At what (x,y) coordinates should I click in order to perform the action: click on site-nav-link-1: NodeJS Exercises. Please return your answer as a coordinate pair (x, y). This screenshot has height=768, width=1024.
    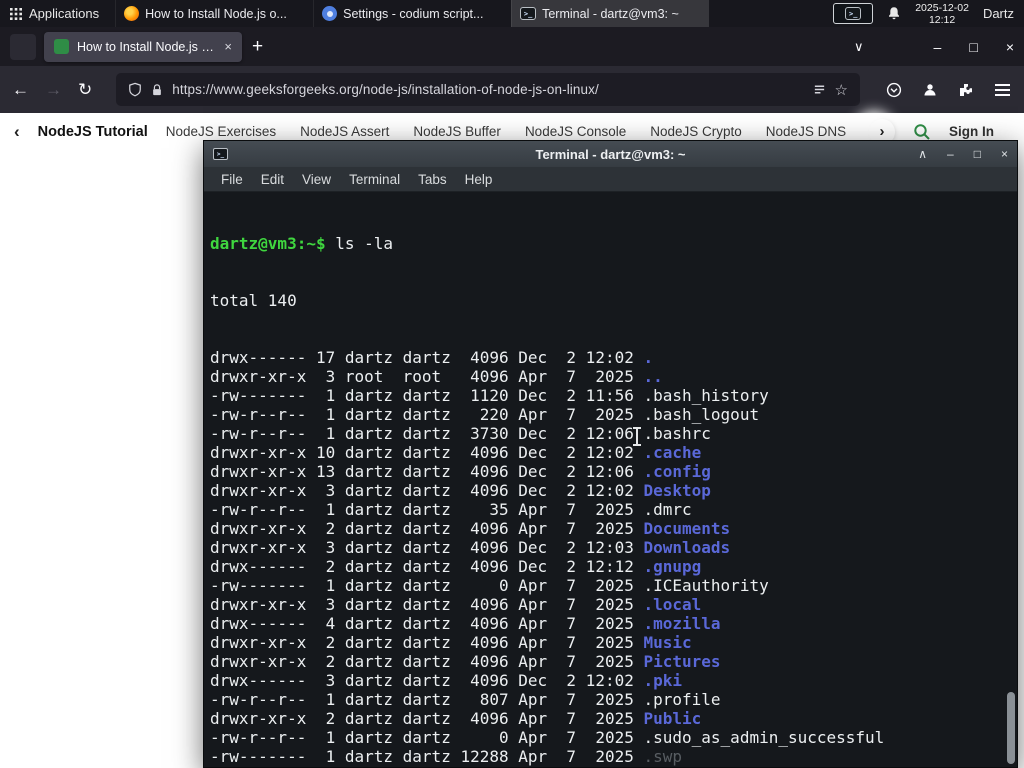
    Looking at the image, I should click on (221, 131).